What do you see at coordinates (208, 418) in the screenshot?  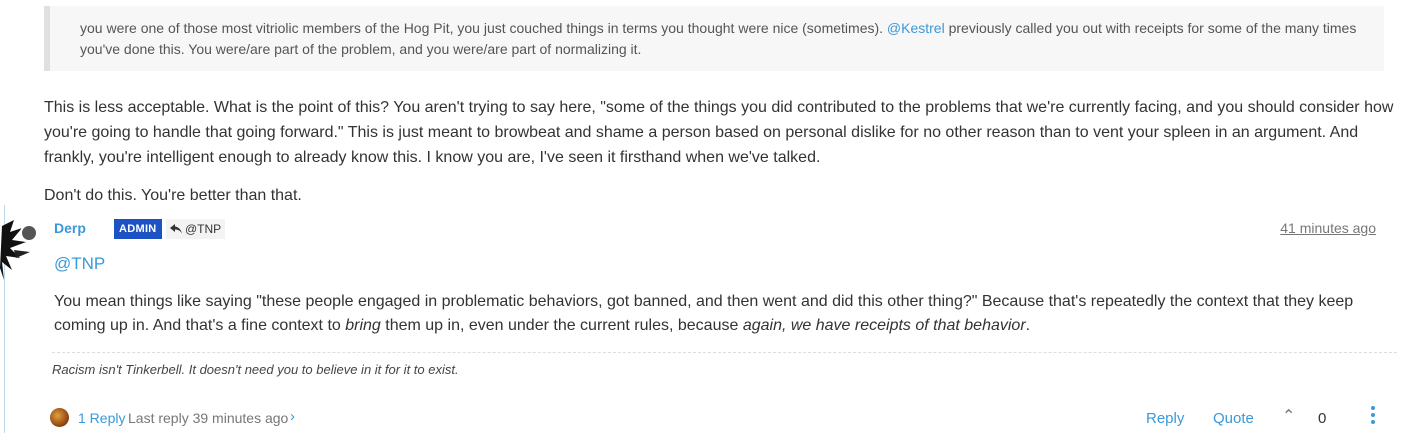 I see `last-reply-info: Last reply 39 minutes ago` at bounding box center [208, 418].